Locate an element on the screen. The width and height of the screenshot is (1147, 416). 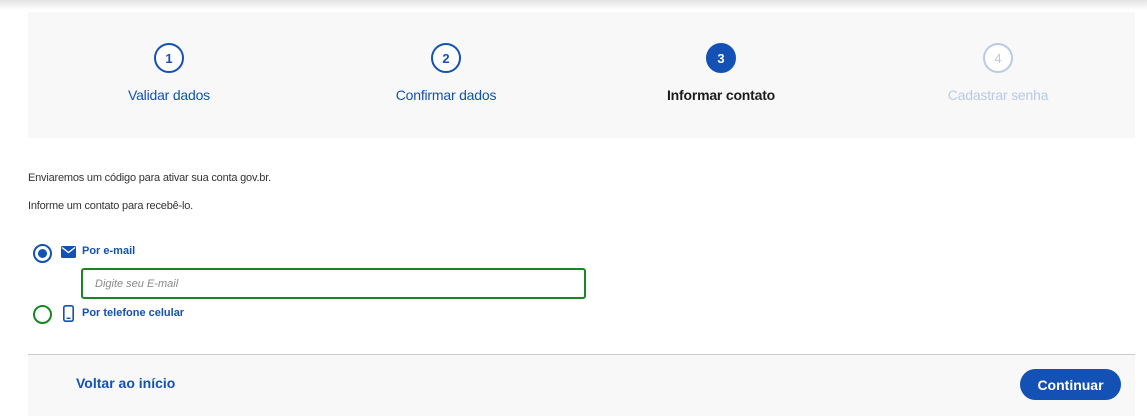
phone-radio is located at coordinates (42, 314).